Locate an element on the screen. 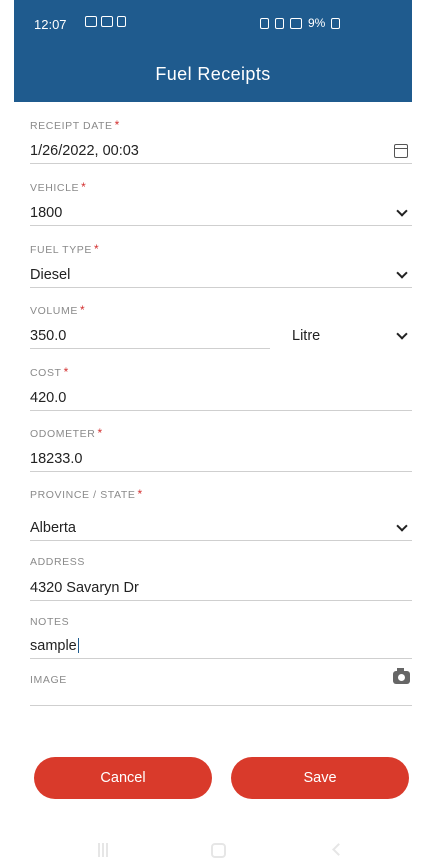 Image resolution: width=425 pixels, height=867 pixels. notes-label: NOTES is located at coordinates (50, 622).